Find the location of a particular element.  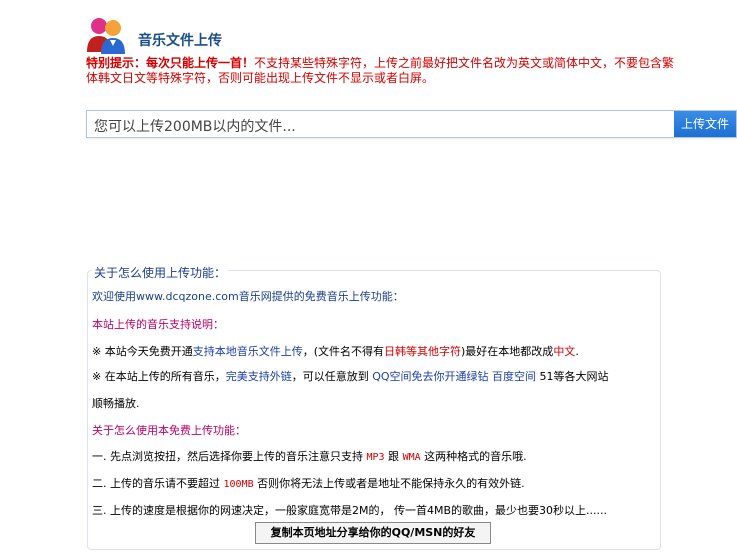

item1-text: . is located at coordinates (577, 351).